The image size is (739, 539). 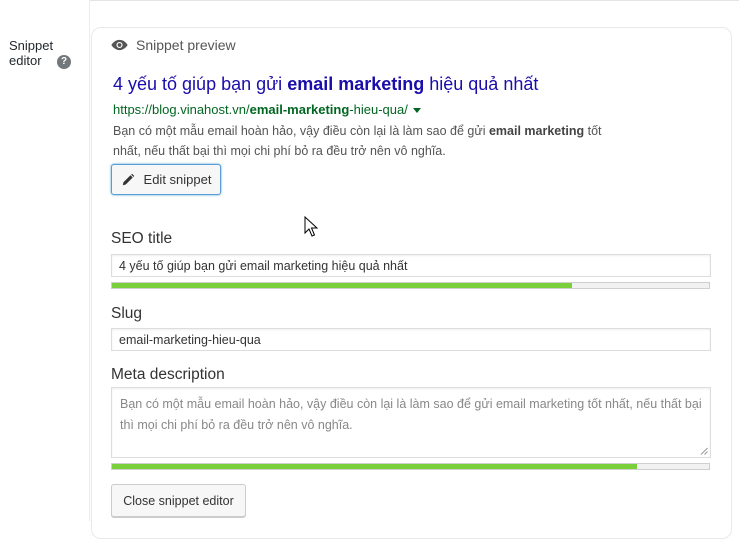 What do you see at coordinates (411, 265) in the screenshot?
I see `seo-title-input` at bounding box center [411, 265].